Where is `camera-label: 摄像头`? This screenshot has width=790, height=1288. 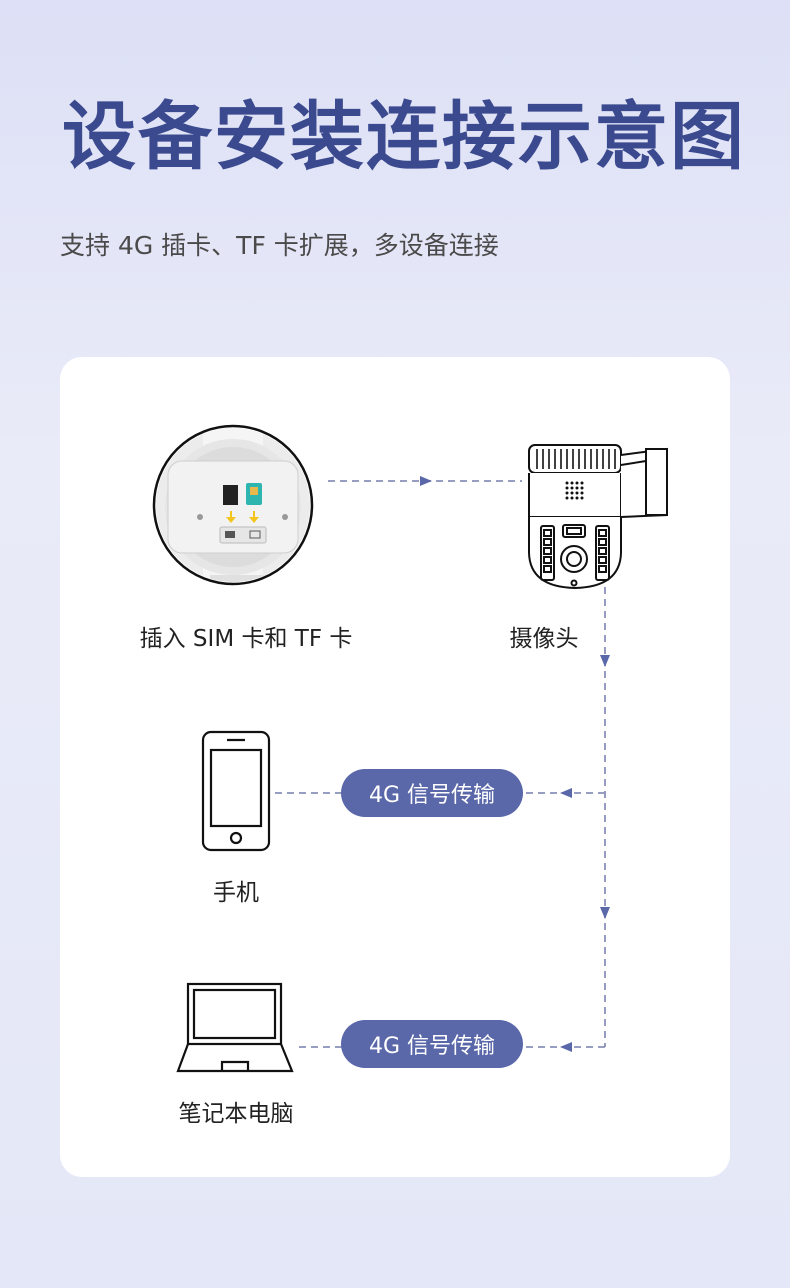 camera-label: 摄像头 is located at coordinates (544, 639).